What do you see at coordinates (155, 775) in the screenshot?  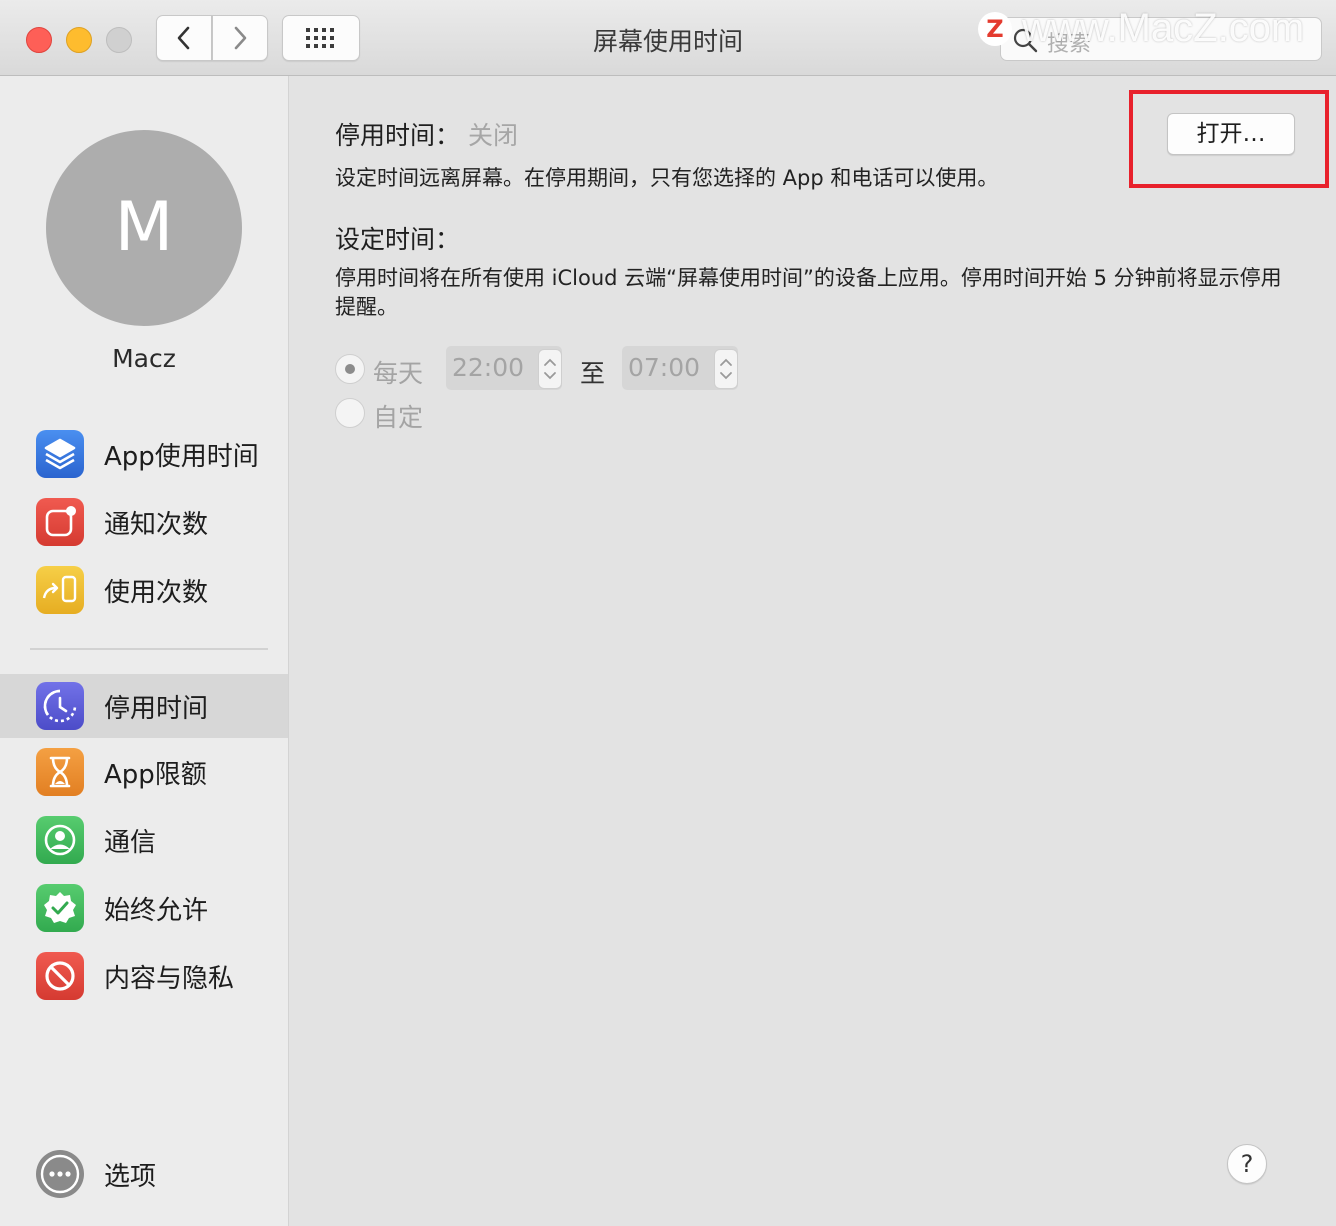 I see `sidebar-item-label: App限额` at bounding box center [155, 775].